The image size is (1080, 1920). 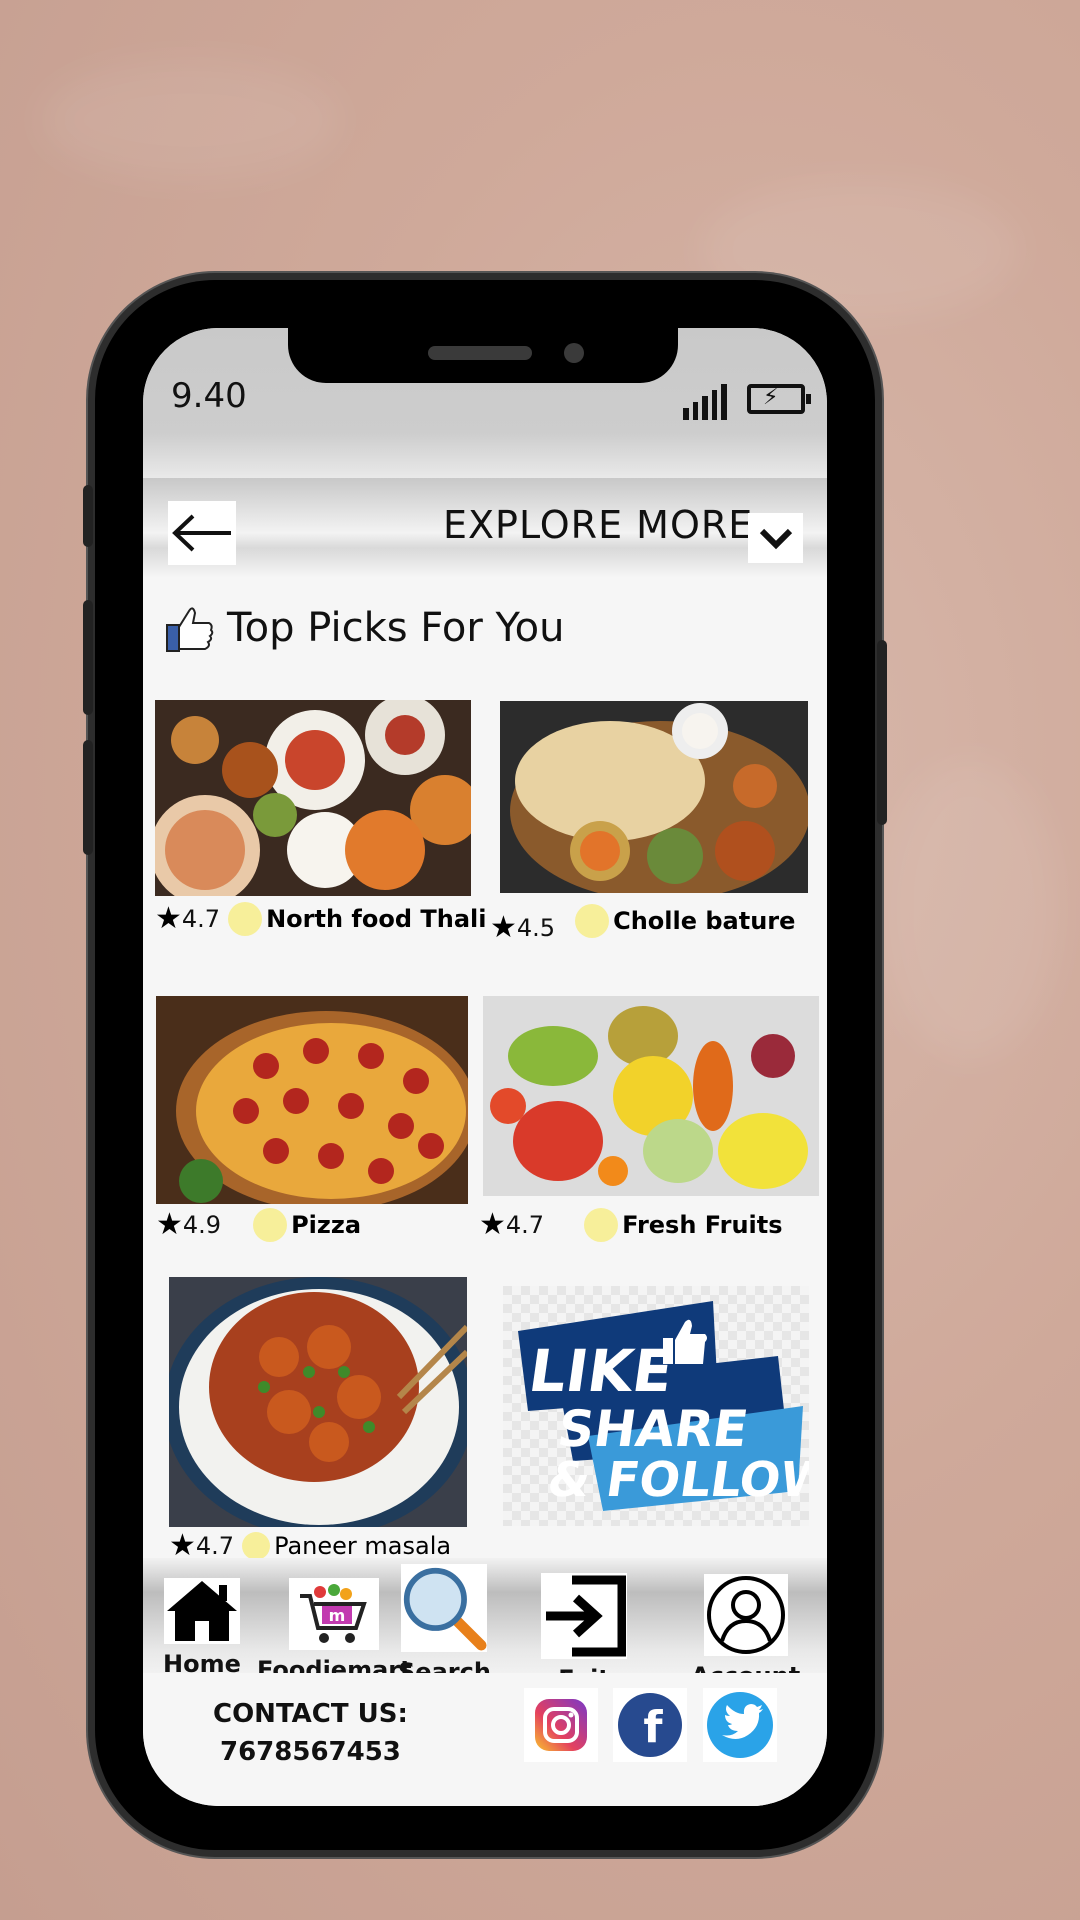 I want to click on item-name: Paneer masala, so click(x=363, y=1546).